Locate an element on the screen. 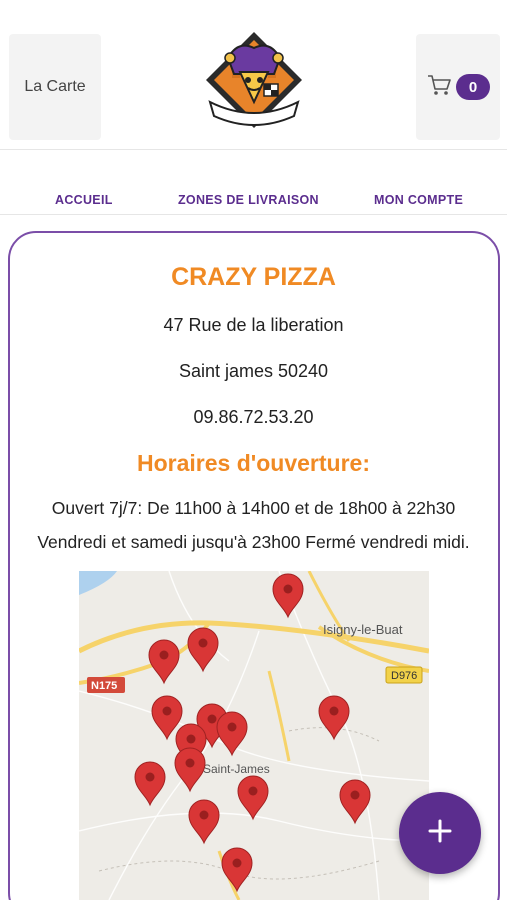 The width and height of the screenshot is (507, 900). main-nav: ACCUEIL ZONES DE LIVRAISON MON COMPTE is located at coordinates (253, 200).